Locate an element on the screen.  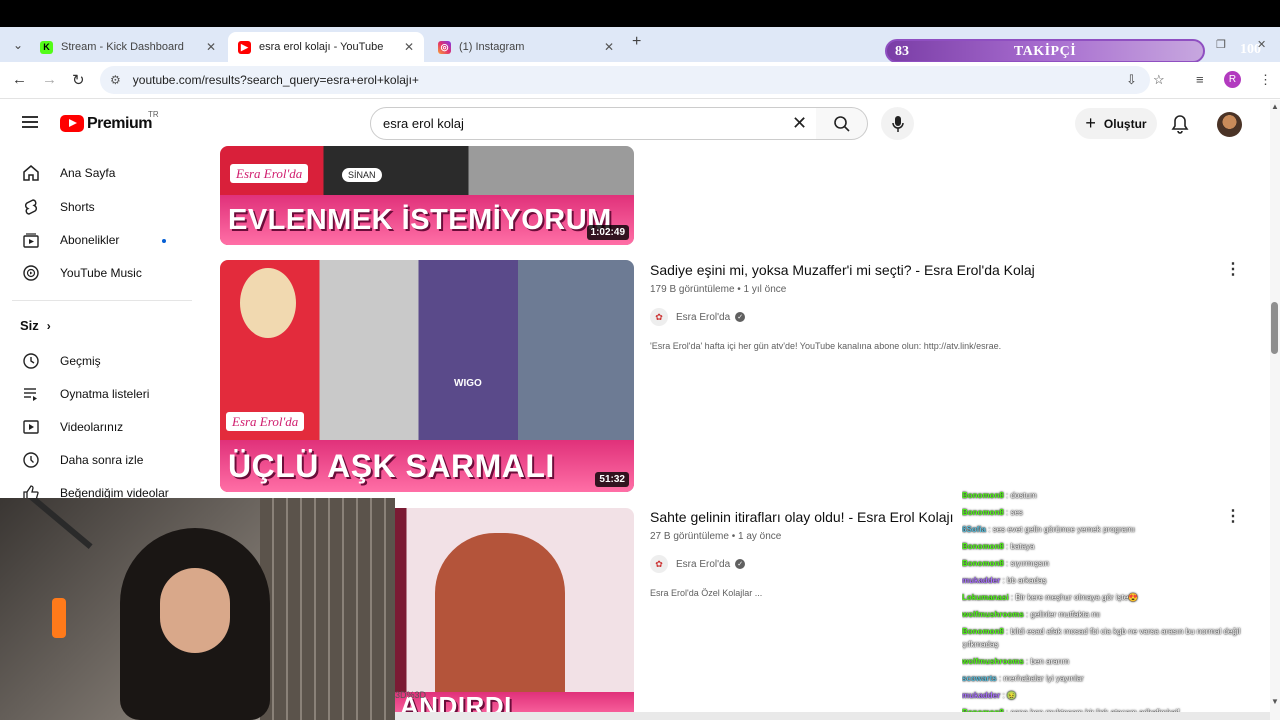
install-app-icon: ⇩ is located at coordinates (1131, 80).